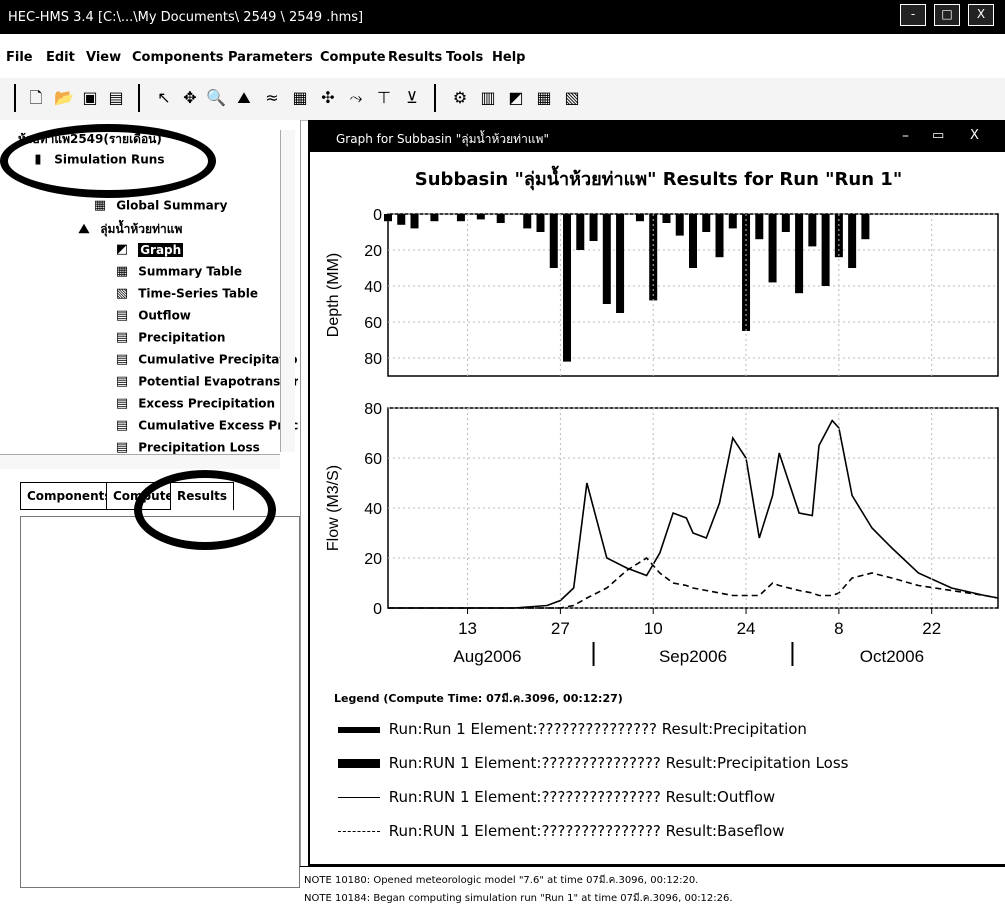 Image resolution: width=1005 pixels, height=914 pixels. Describe the element at coordinates (218, 381) in the screenshot. I see `potential-evapotranspiration-label: Potential Evapotranspiration` at that location.